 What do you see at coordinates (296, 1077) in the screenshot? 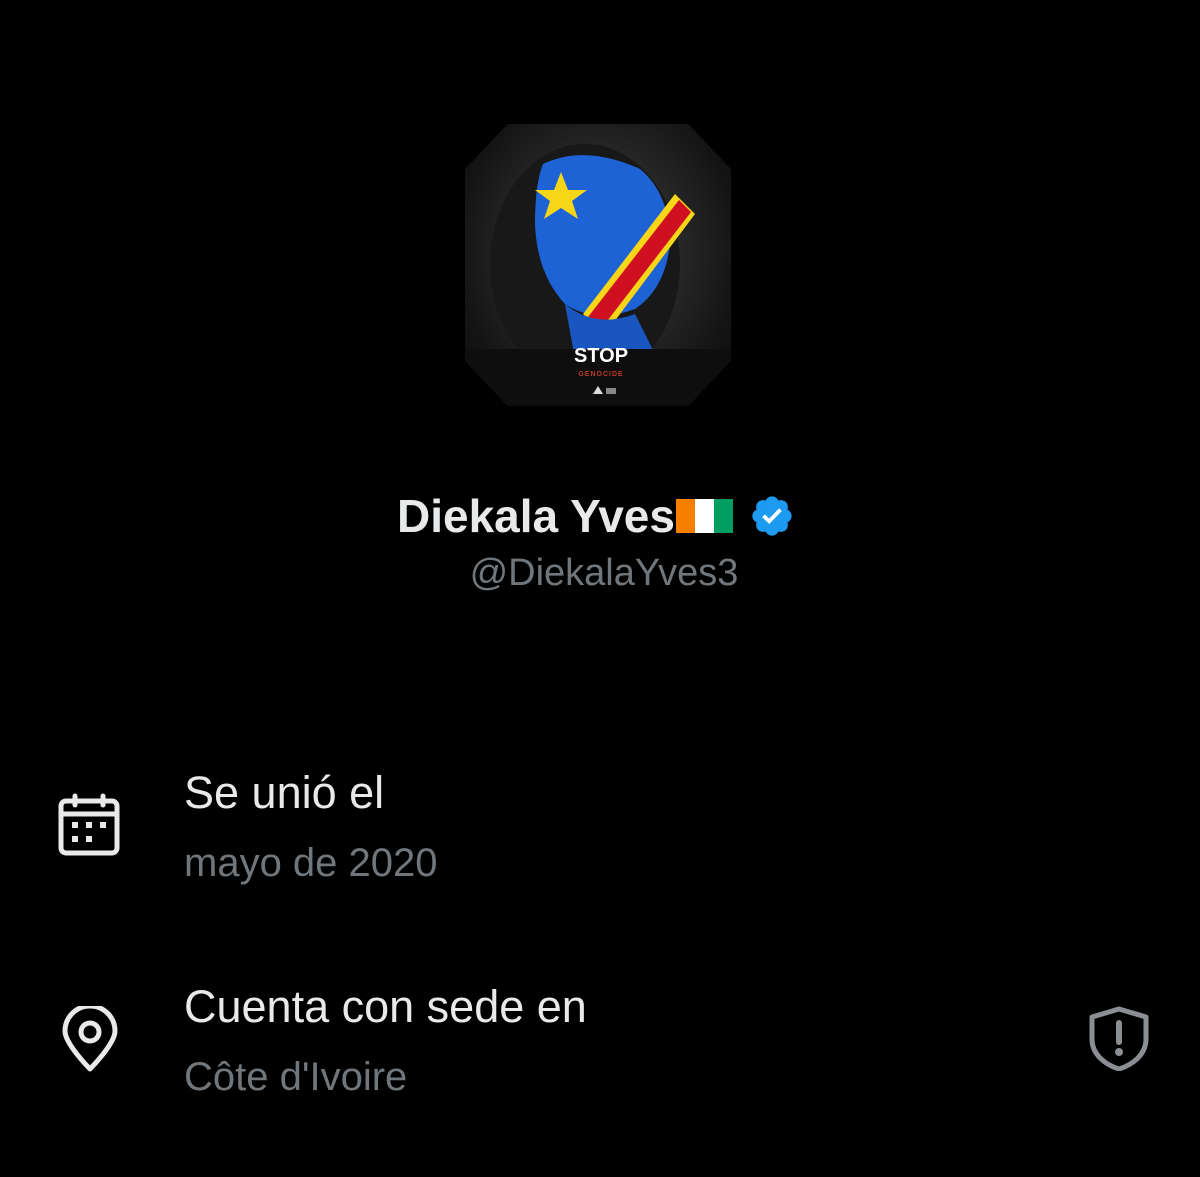
I see `location-value: Côte d'Ivoire` at bounding box center [296, 1077].